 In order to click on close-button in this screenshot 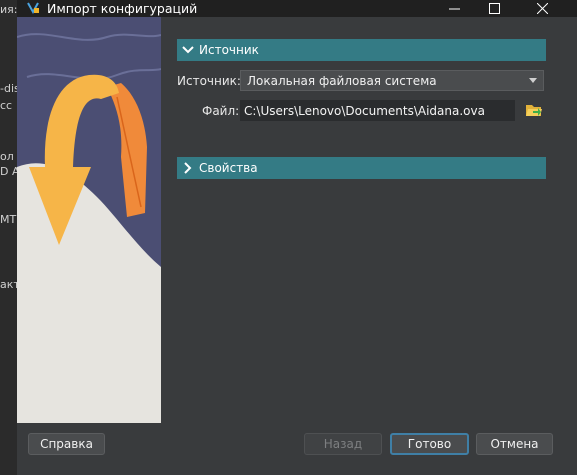, I will do `click(542, 8)`.